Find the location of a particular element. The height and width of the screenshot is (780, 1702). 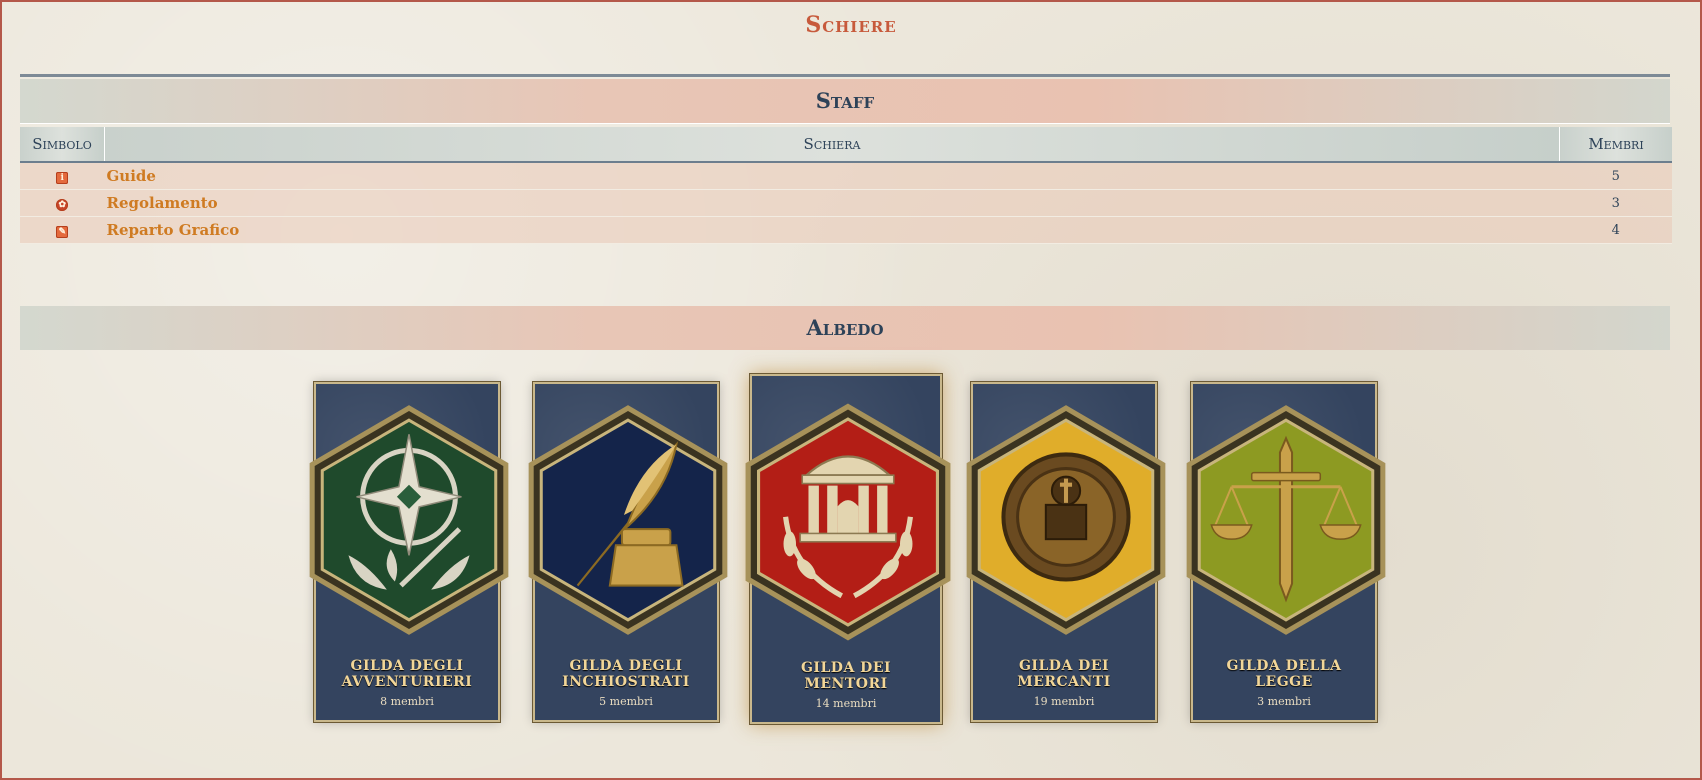

guild-card-mentori: Gilda dei Mentori 14 membri is located at coordinates (848, 549).